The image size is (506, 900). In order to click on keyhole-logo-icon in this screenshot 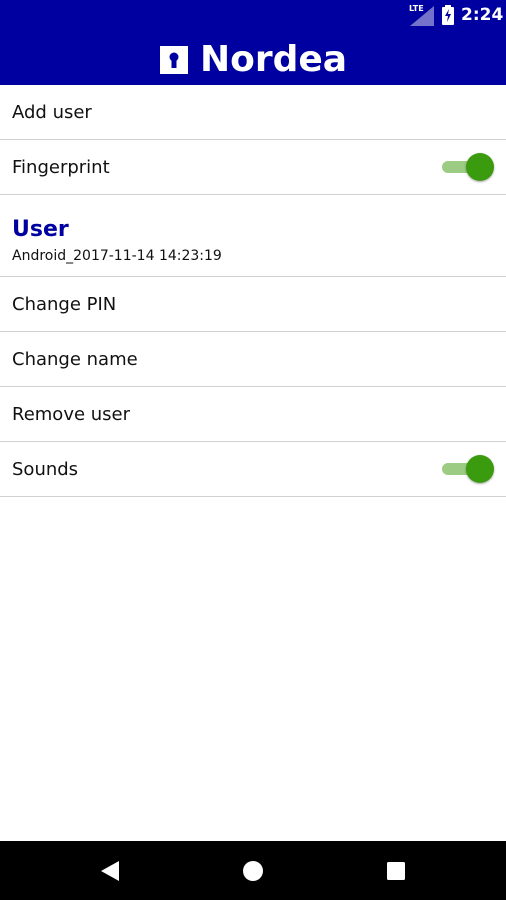, I will do `click(174, 60)`.